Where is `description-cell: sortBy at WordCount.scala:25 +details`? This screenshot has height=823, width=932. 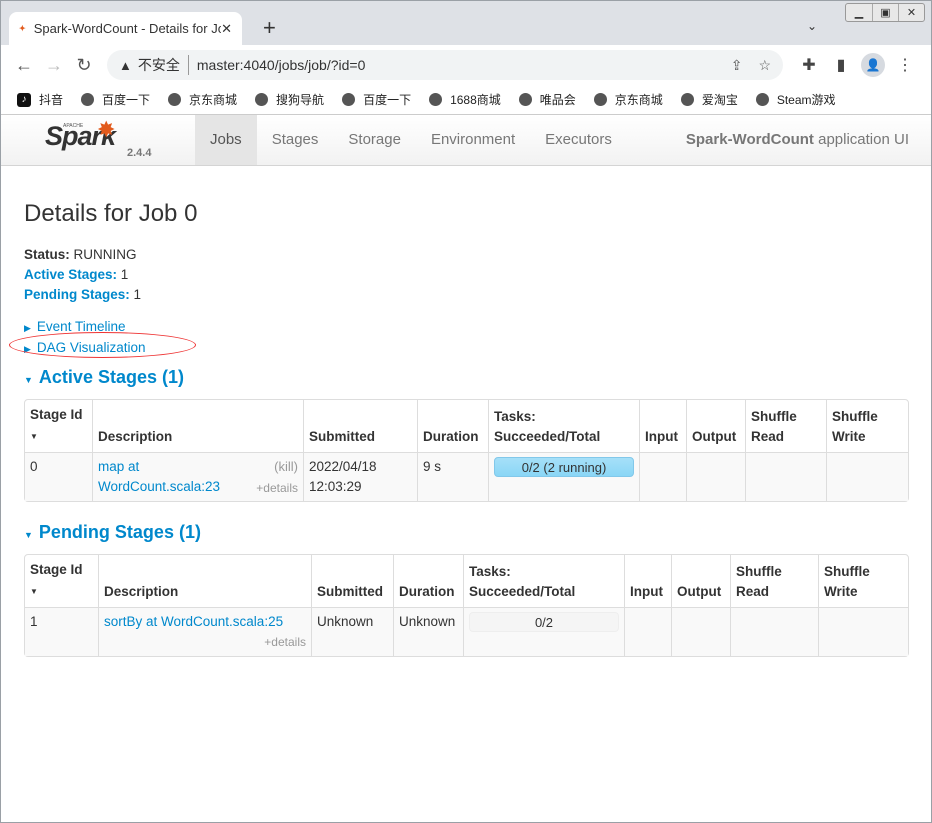
description-cell: sortBy at WordCount.scala:25 +details is located at coordinates (204, 631).